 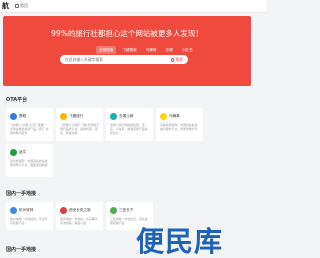 What do you see at coordinates (113, 116) in the screenshot?
I see `qunar-icon` at bounding box center [113, 116].